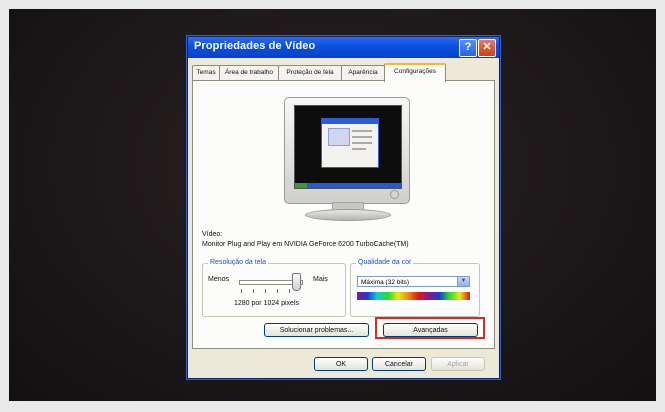 This screenshot has height=412, width=665. Describe the element at coordinates (463, 281) in the screenshot. I see `chevron-down-icon: ▼` at that location.